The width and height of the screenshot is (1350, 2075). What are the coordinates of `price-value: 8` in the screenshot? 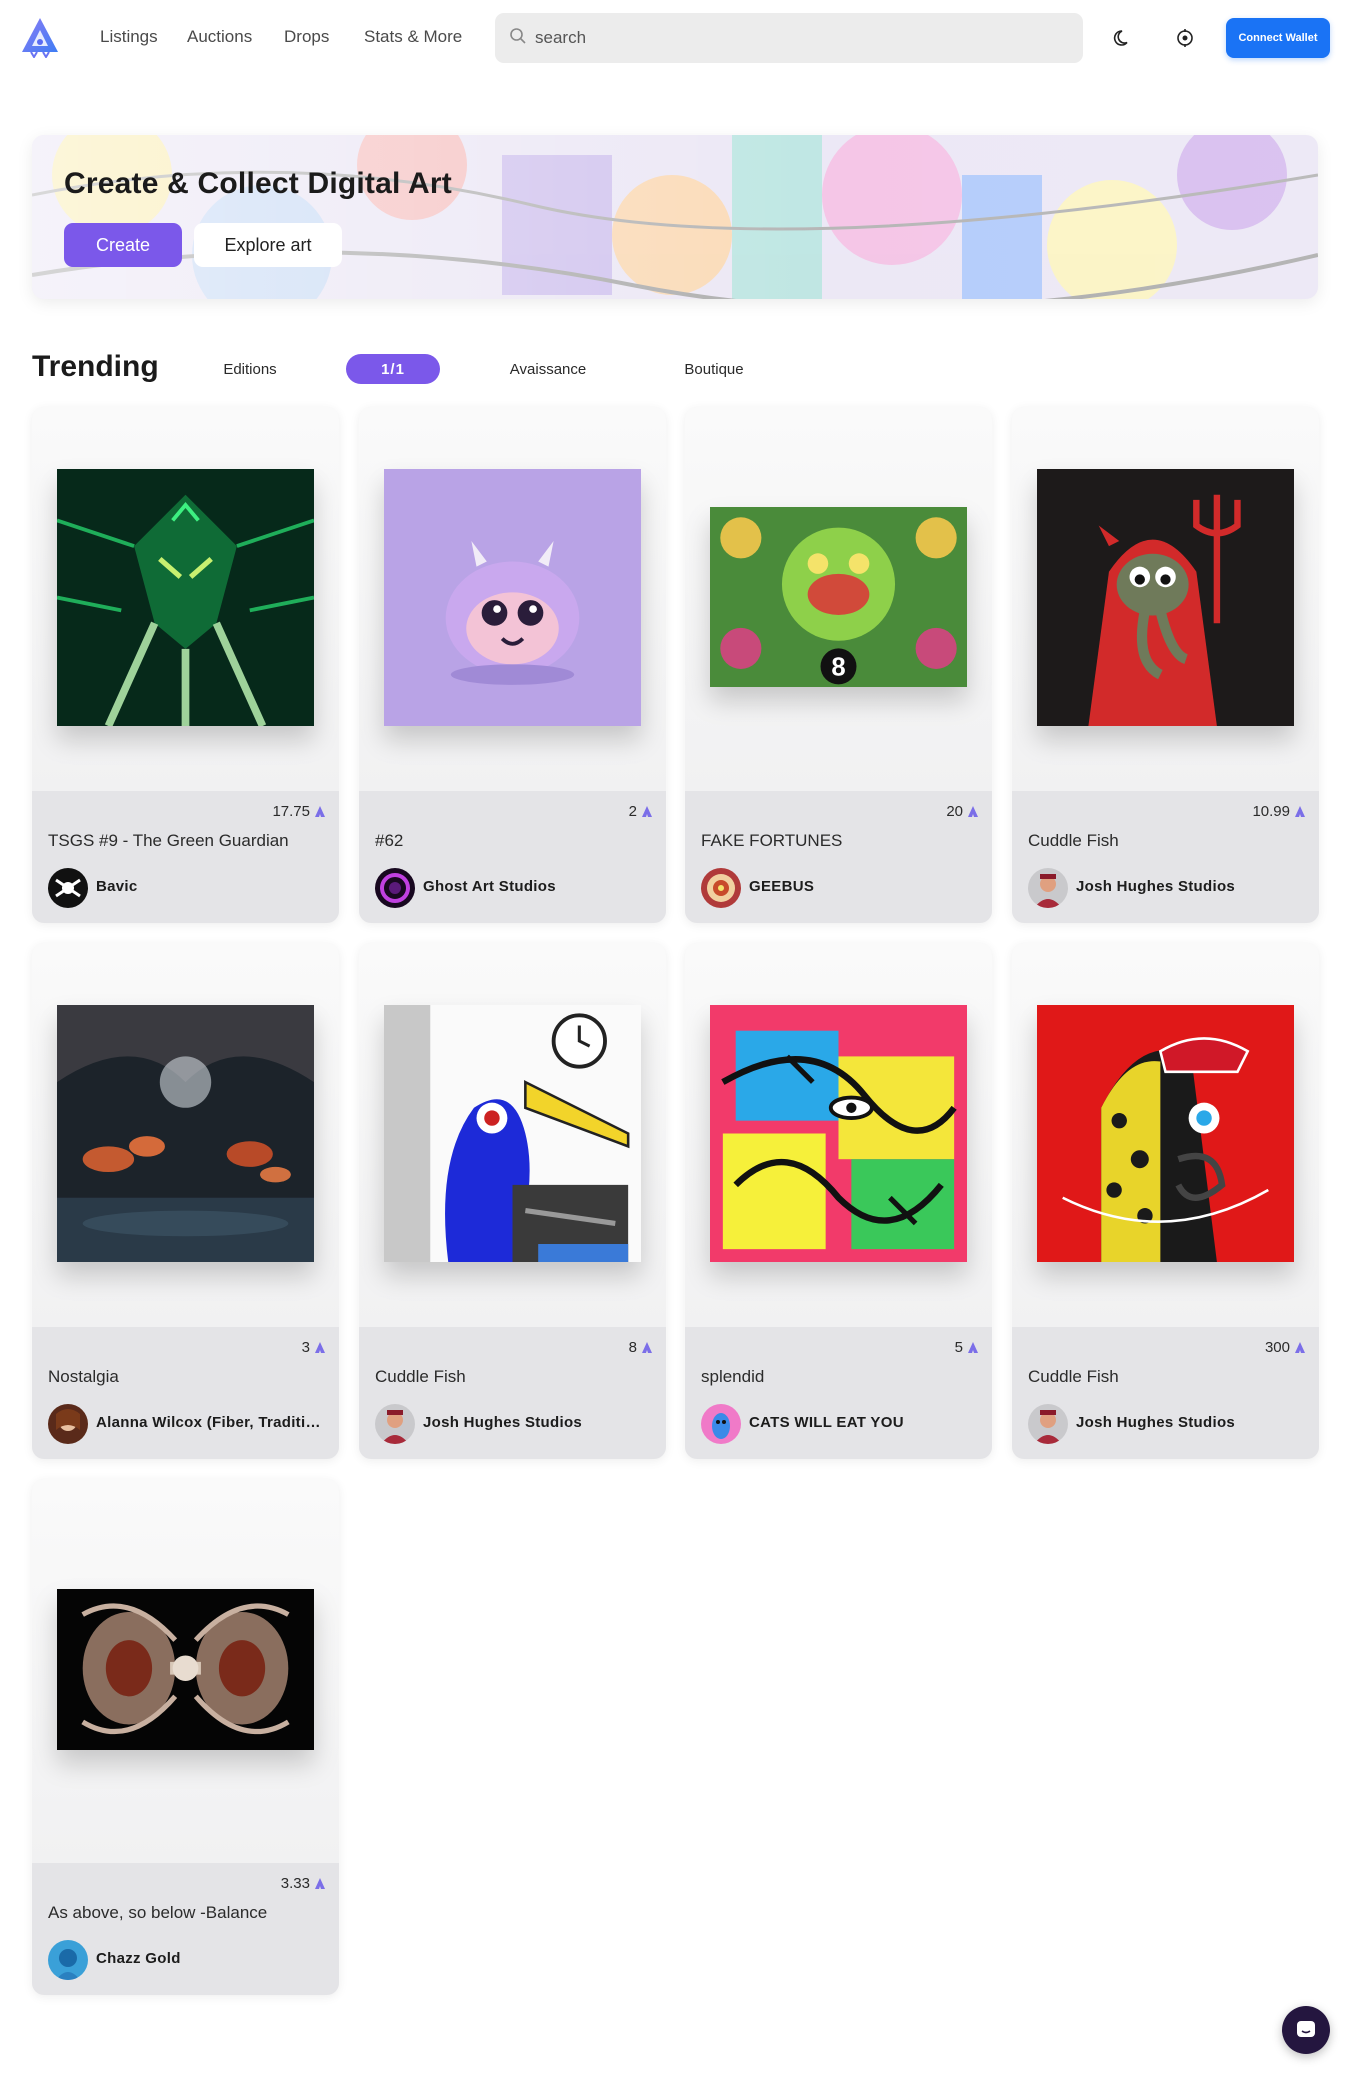 It's located at (632, 1347).